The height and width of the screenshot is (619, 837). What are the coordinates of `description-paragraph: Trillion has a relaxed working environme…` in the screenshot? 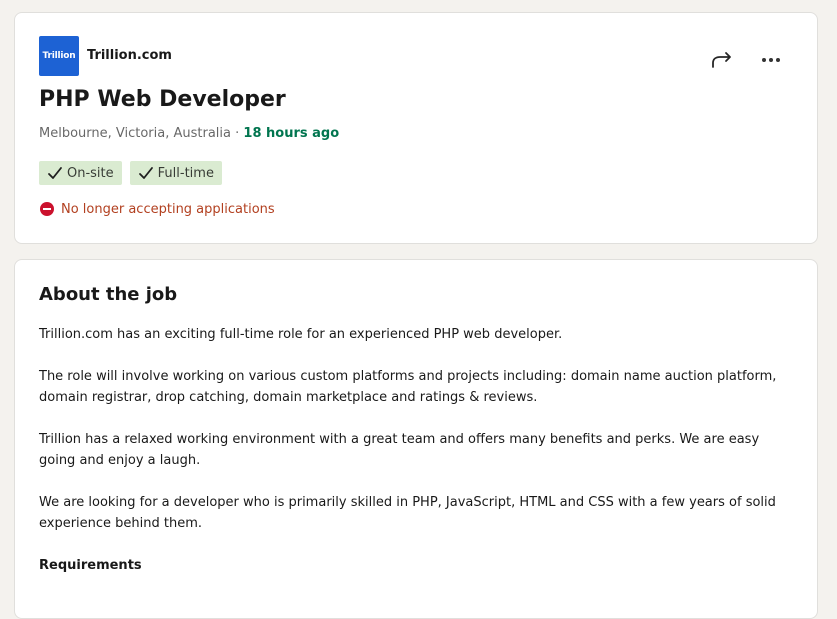 It's located at (399, 450).